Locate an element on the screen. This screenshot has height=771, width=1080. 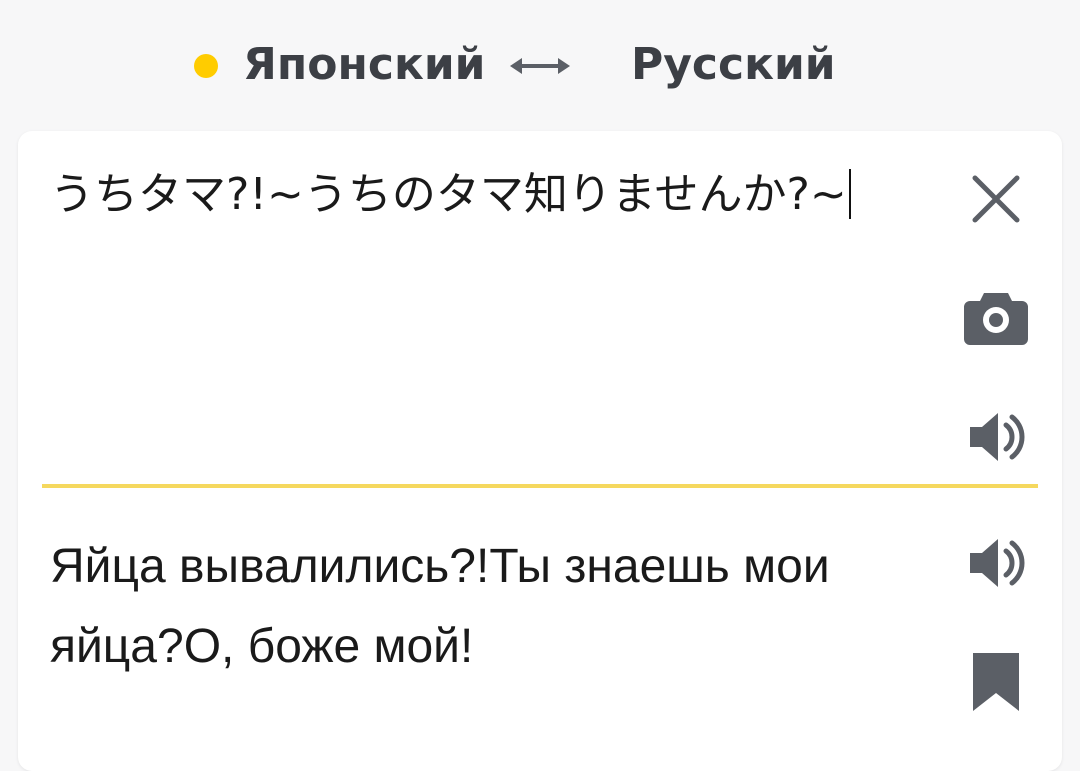
source-text-value: うちタマ?!~うちのタマ知りませんか?~ is located at coordinates (448, 194).